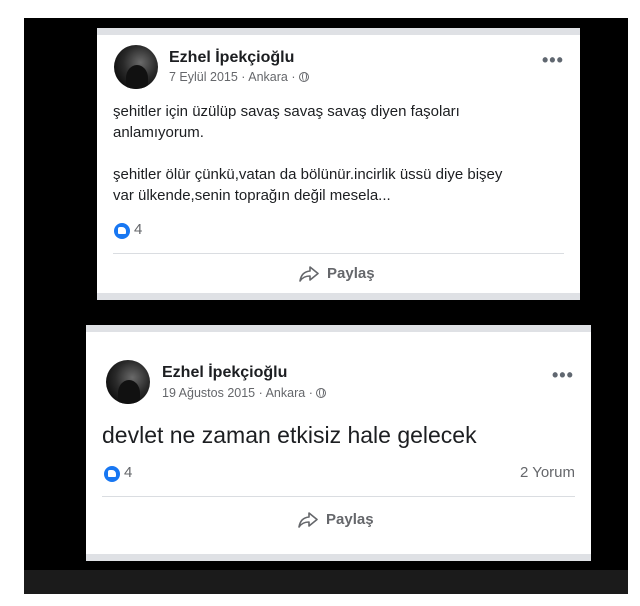 Image resolution: width=640 pixels, height=606 pixels. What do you see at coordinates (289, 435) in the screenshot?
I see `post-text: devlet ne zaman etkisiz hale gelecek` at bounding box center [289, 435].